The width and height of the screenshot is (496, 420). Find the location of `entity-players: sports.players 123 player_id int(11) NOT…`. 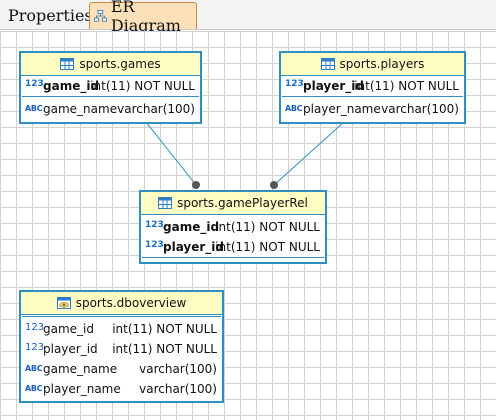

entity-players: sports.players 123 player_id int(11) NOT… is located at coordinates (372, 87).